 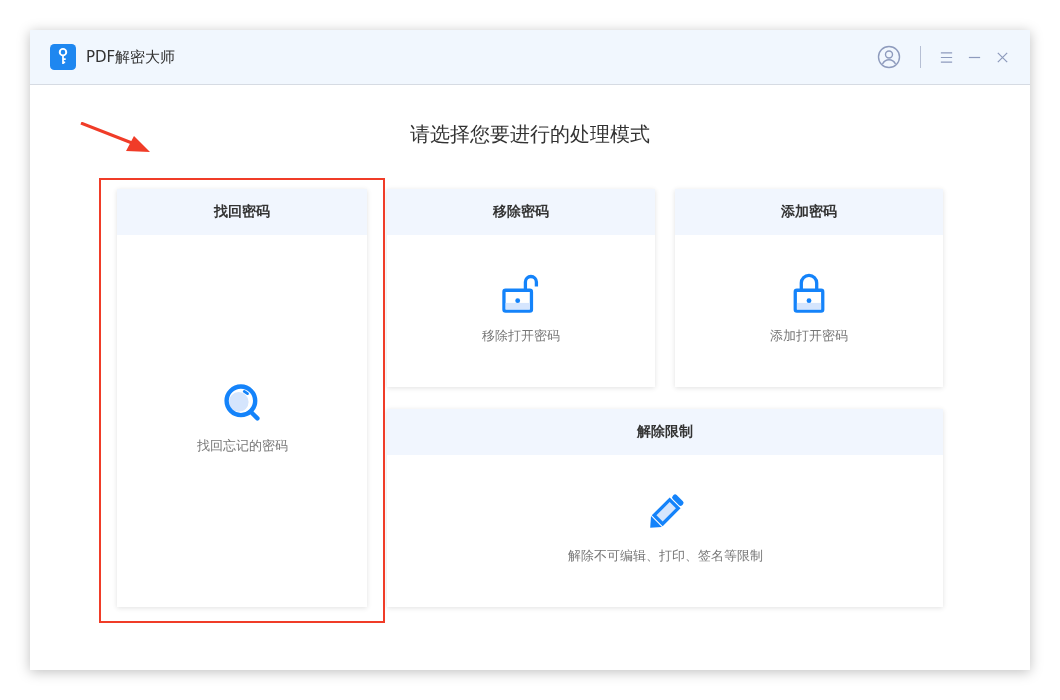 I want to click on page-heading: 请选择您要进行的处理模式, so click(x=530, y=134).